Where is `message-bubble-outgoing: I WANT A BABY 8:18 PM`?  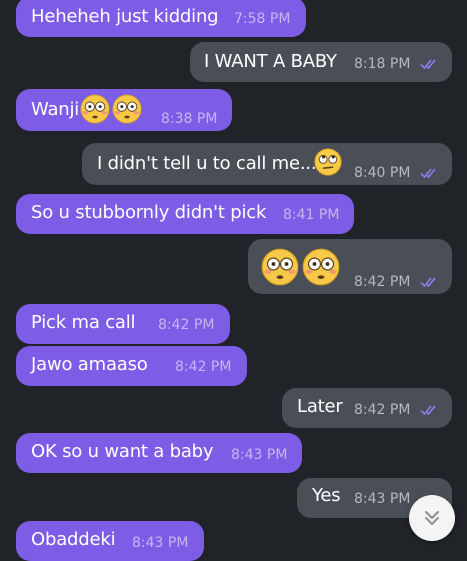 message-bubble-outgoing: I WANT A BABY 8:18 PM is located at coordinates (321, 62).